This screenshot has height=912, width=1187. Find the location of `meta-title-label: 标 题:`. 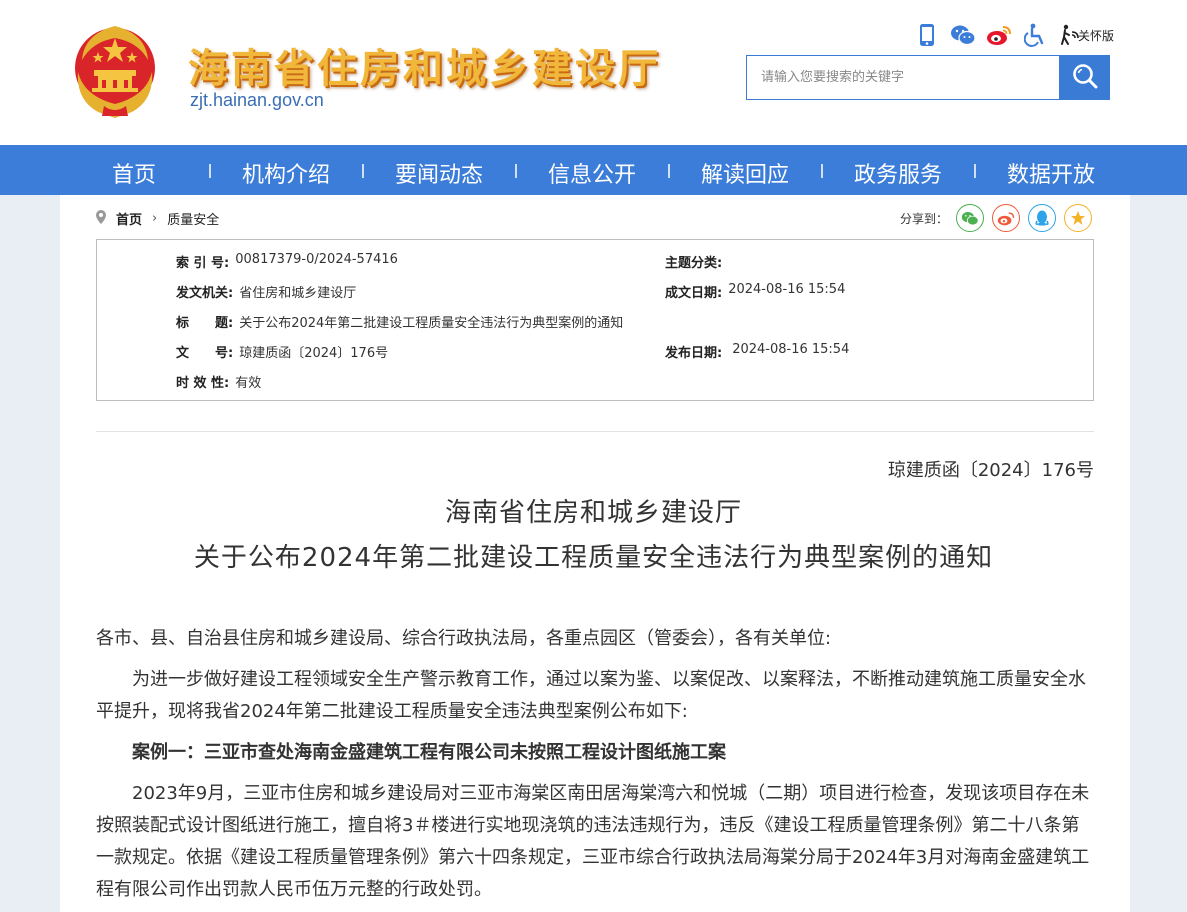

meta-title-label: 标 题: is located at coordinates (205, 323).